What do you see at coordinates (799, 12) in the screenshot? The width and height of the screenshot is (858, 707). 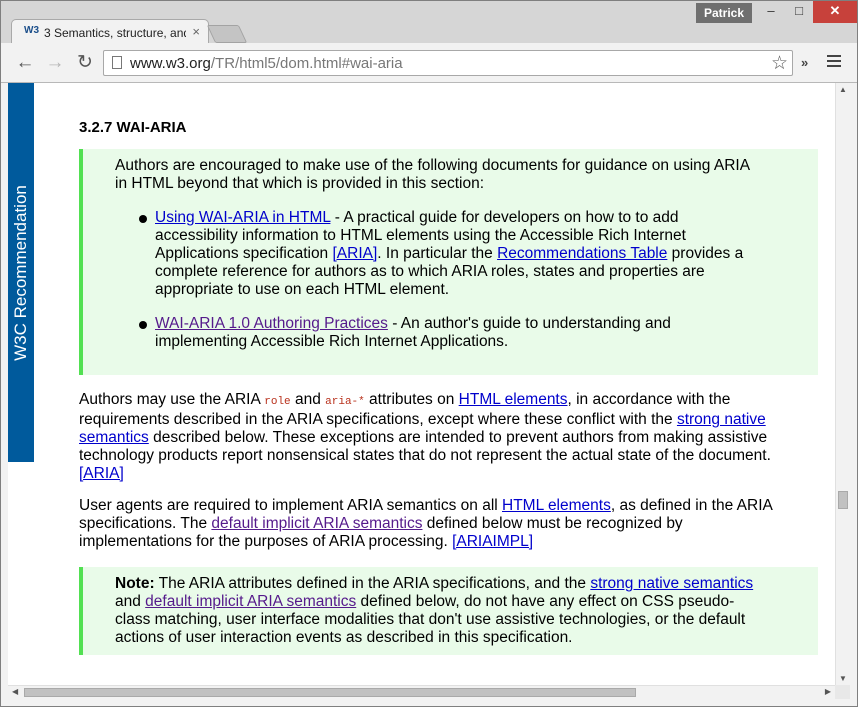 I see `maximize-button: □` at bounding box center [799, 12].